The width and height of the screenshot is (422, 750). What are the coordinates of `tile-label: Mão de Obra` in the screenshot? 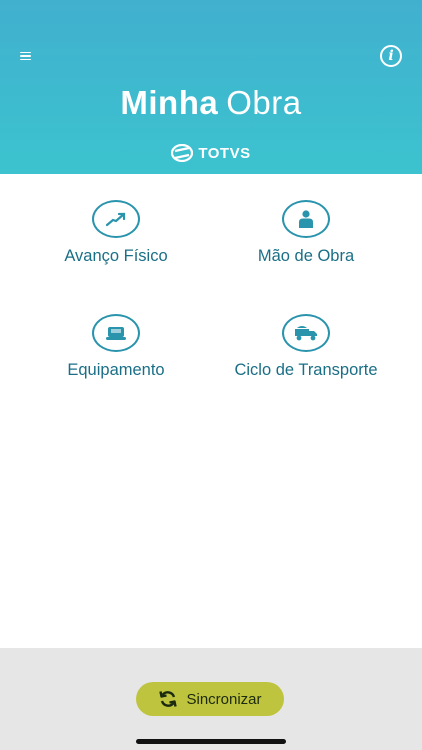 It's located at (306, 256).